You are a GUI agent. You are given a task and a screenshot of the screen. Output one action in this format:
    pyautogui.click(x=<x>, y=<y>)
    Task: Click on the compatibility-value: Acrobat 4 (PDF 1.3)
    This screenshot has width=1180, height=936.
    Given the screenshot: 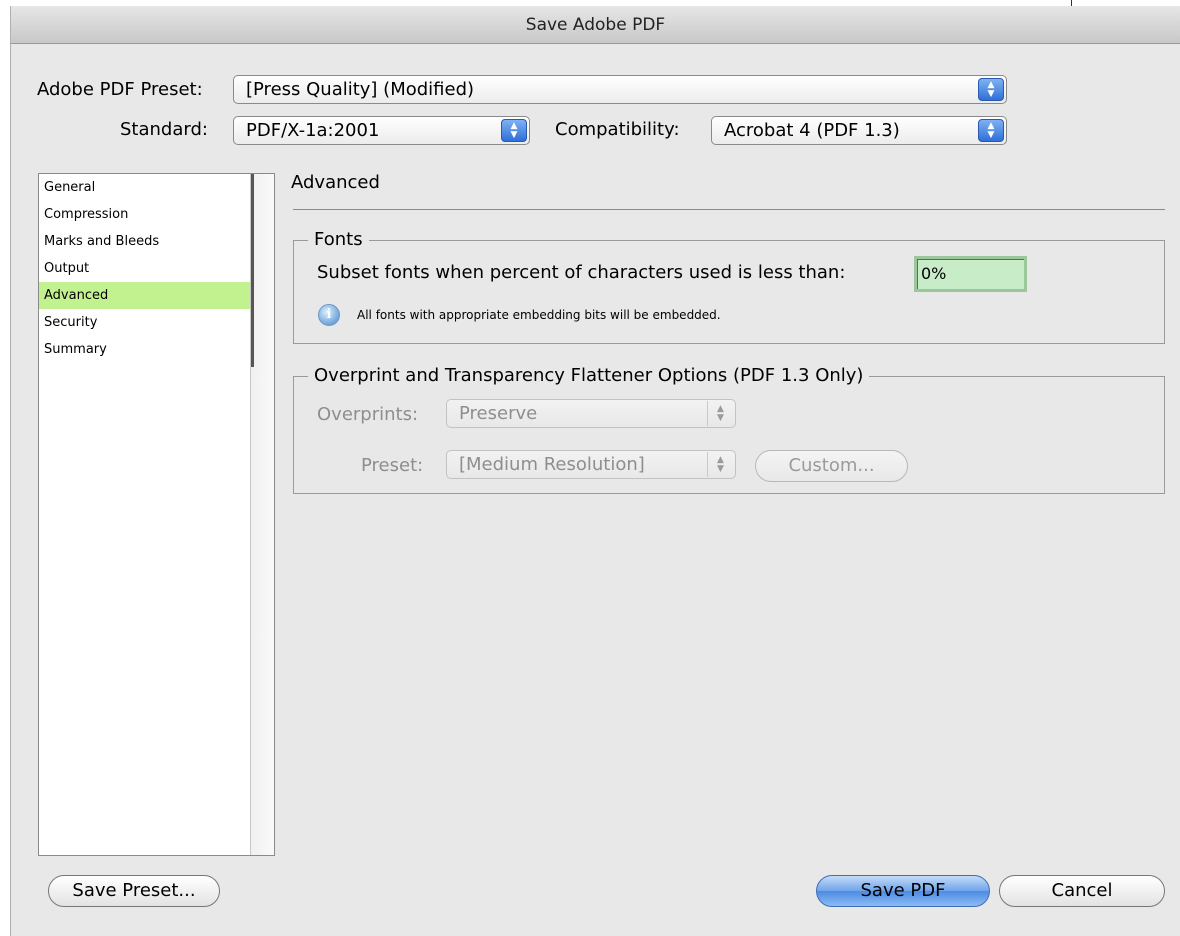 What is the action you would take?
    pyautogui.click(x=812, y=130)
    